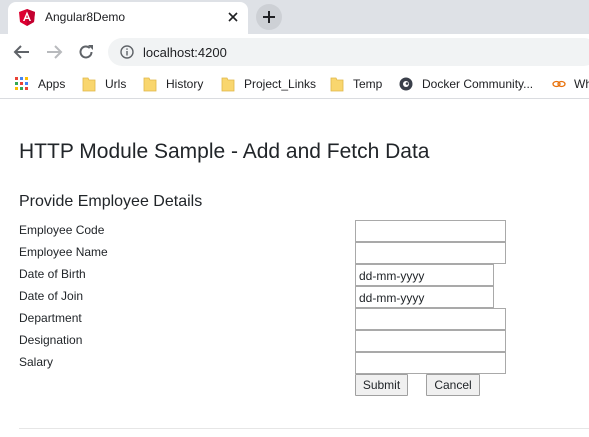 This screenshot has height=437, width=589. I want to click on tab-title: Angular8Demo, so click(85, 17).